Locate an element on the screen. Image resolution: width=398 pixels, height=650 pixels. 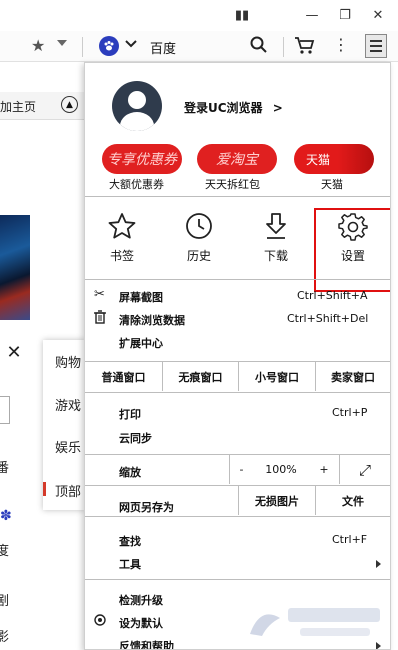
page-text: 番 is located at coordinates (5, 468).